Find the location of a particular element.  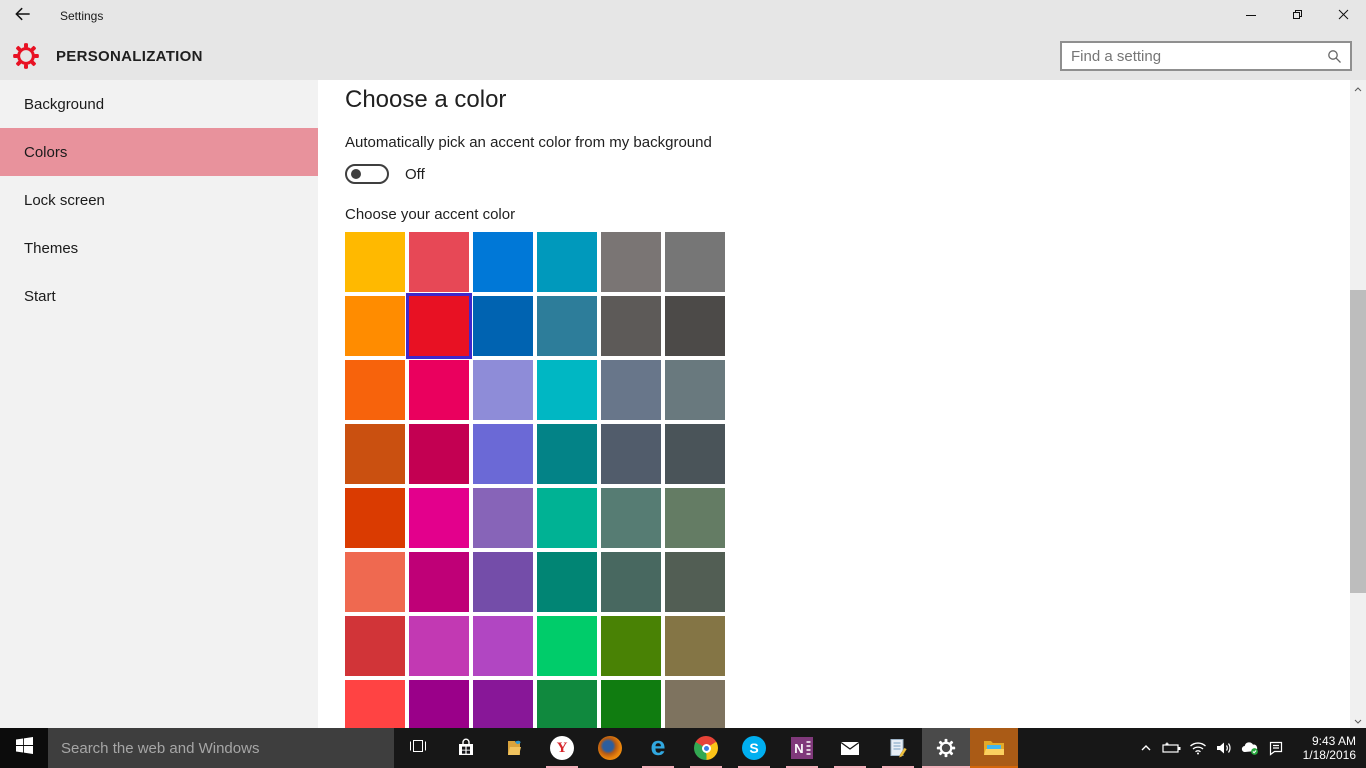

sidebar-item-background: Background is located at coordinates (159, 104).